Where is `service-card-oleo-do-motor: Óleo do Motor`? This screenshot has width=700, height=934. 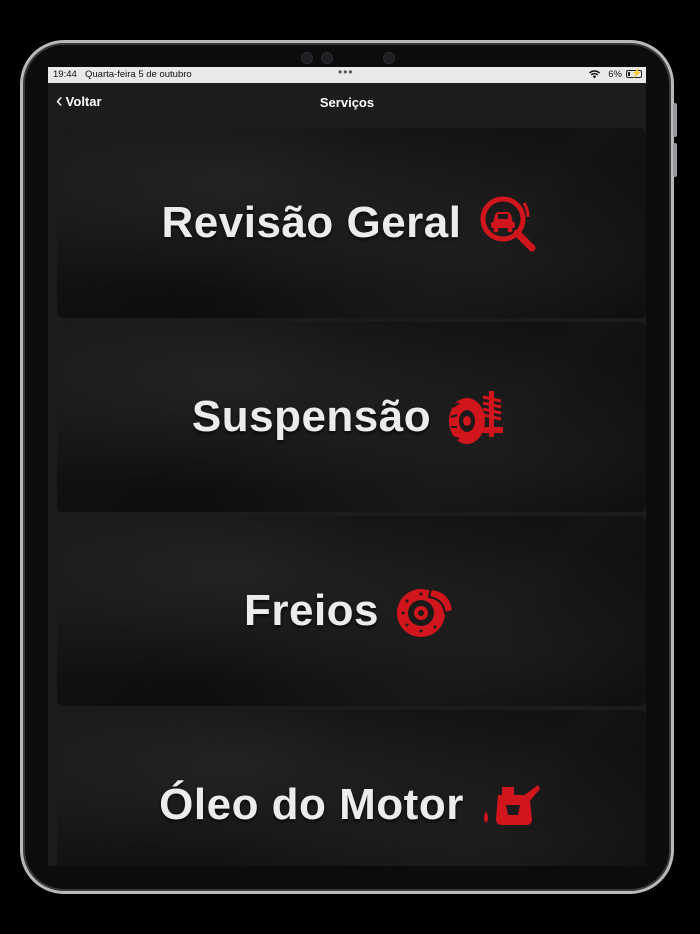
service-card-oleo-do-motor: Óleo do Motor is located at coordinates (351, 788).